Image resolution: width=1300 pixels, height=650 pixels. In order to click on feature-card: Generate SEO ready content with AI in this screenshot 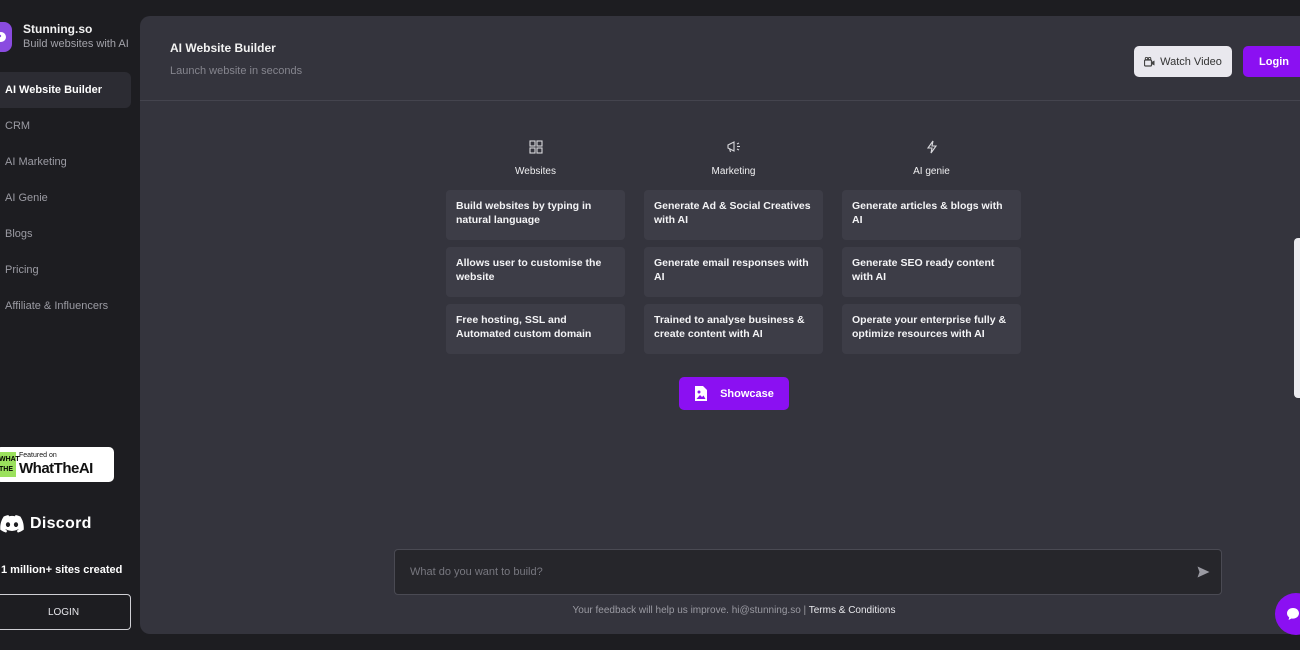, I will do `click(931, 272)`.